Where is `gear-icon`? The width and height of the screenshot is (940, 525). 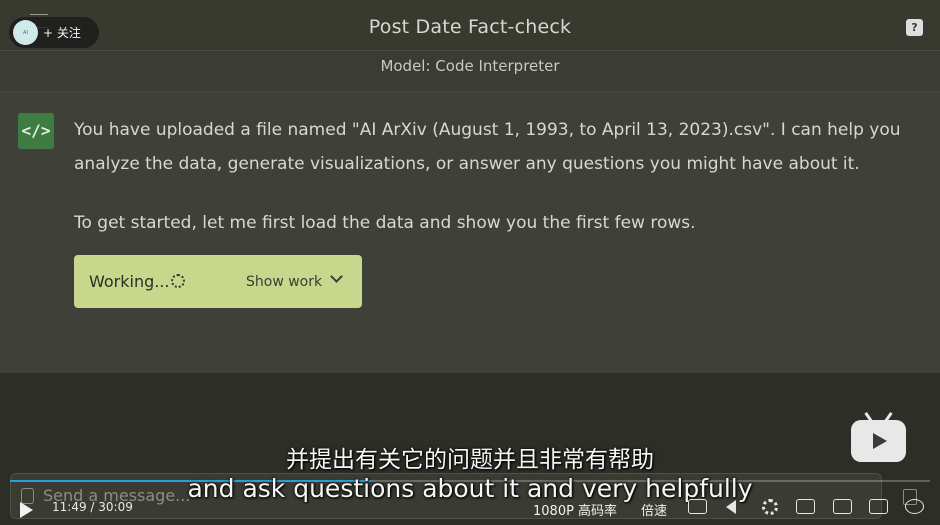
gear-icon is located at coordinates (770, 507).